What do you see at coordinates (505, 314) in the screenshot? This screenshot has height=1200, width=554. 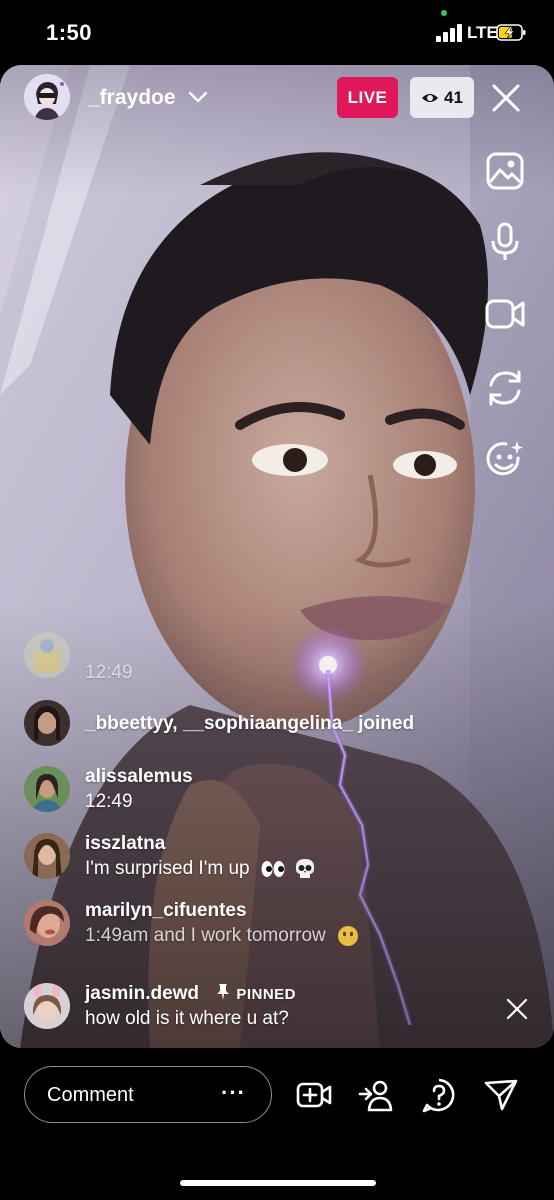 I see `video-camera-icon` at bounding box center [505, 314].